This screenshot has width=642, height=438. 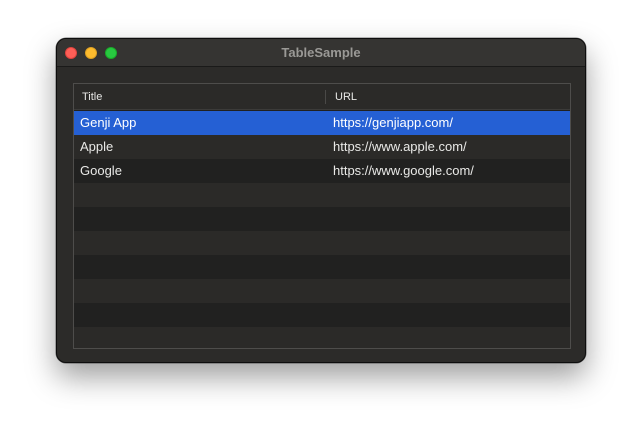 What do you see at coordinates (325, 97) in the screenshot?
I see `column-divider` at bounding box center [325, 97].